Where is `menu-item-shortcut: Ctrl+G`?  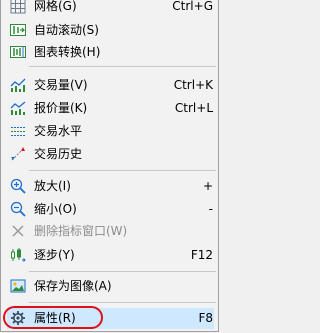
menu-item-shortcut: Ctrl+G is located at coordinates (192, 6).